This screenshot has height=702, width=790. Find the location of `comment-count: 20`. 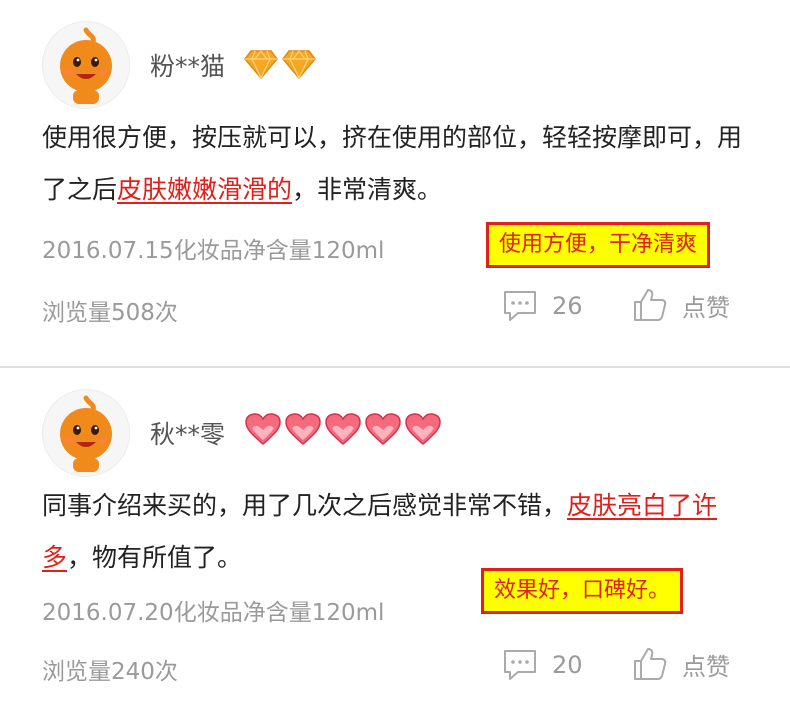

comment-count: 20 is located at coordinates (567, 665).